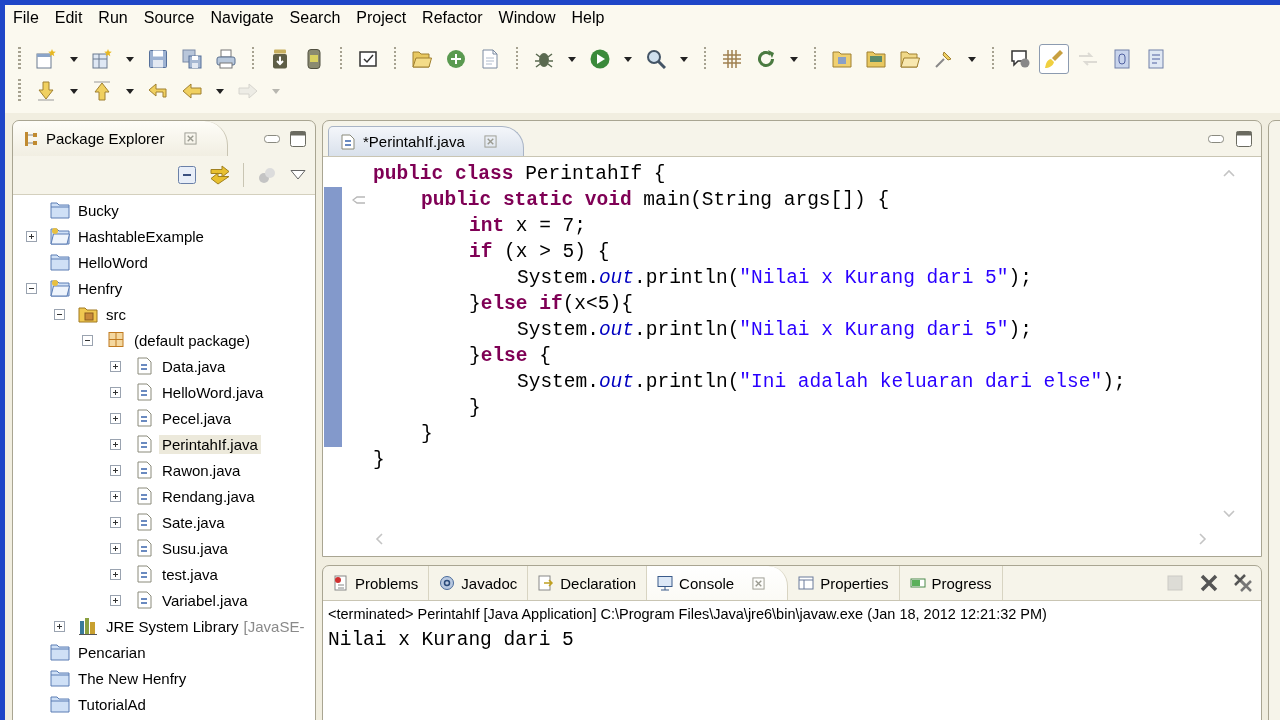 The image size is (1280, 720). What do you see at coordinates (190, 574) in the screenshot?
I see `tree-item: test.java` at bounding box center [190, 574].